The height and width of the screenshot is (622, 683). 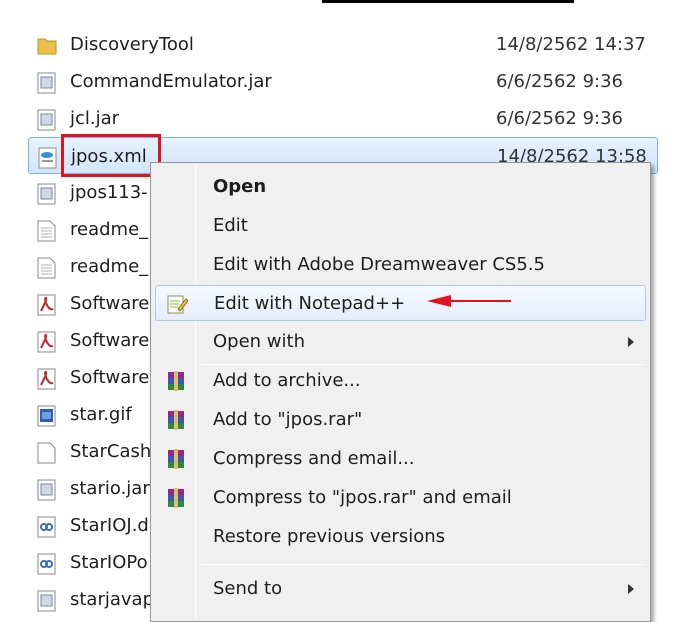 I want to click on xml-file-icon, so click(x=47, y=158).